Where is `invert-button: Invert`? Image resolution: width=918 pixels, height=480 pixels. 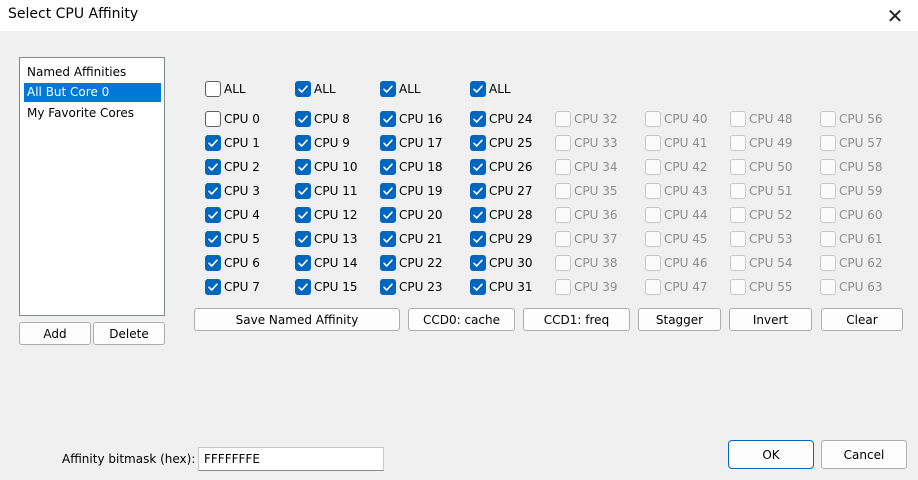
invert-button: Invert is located at coordinates (770, 319).